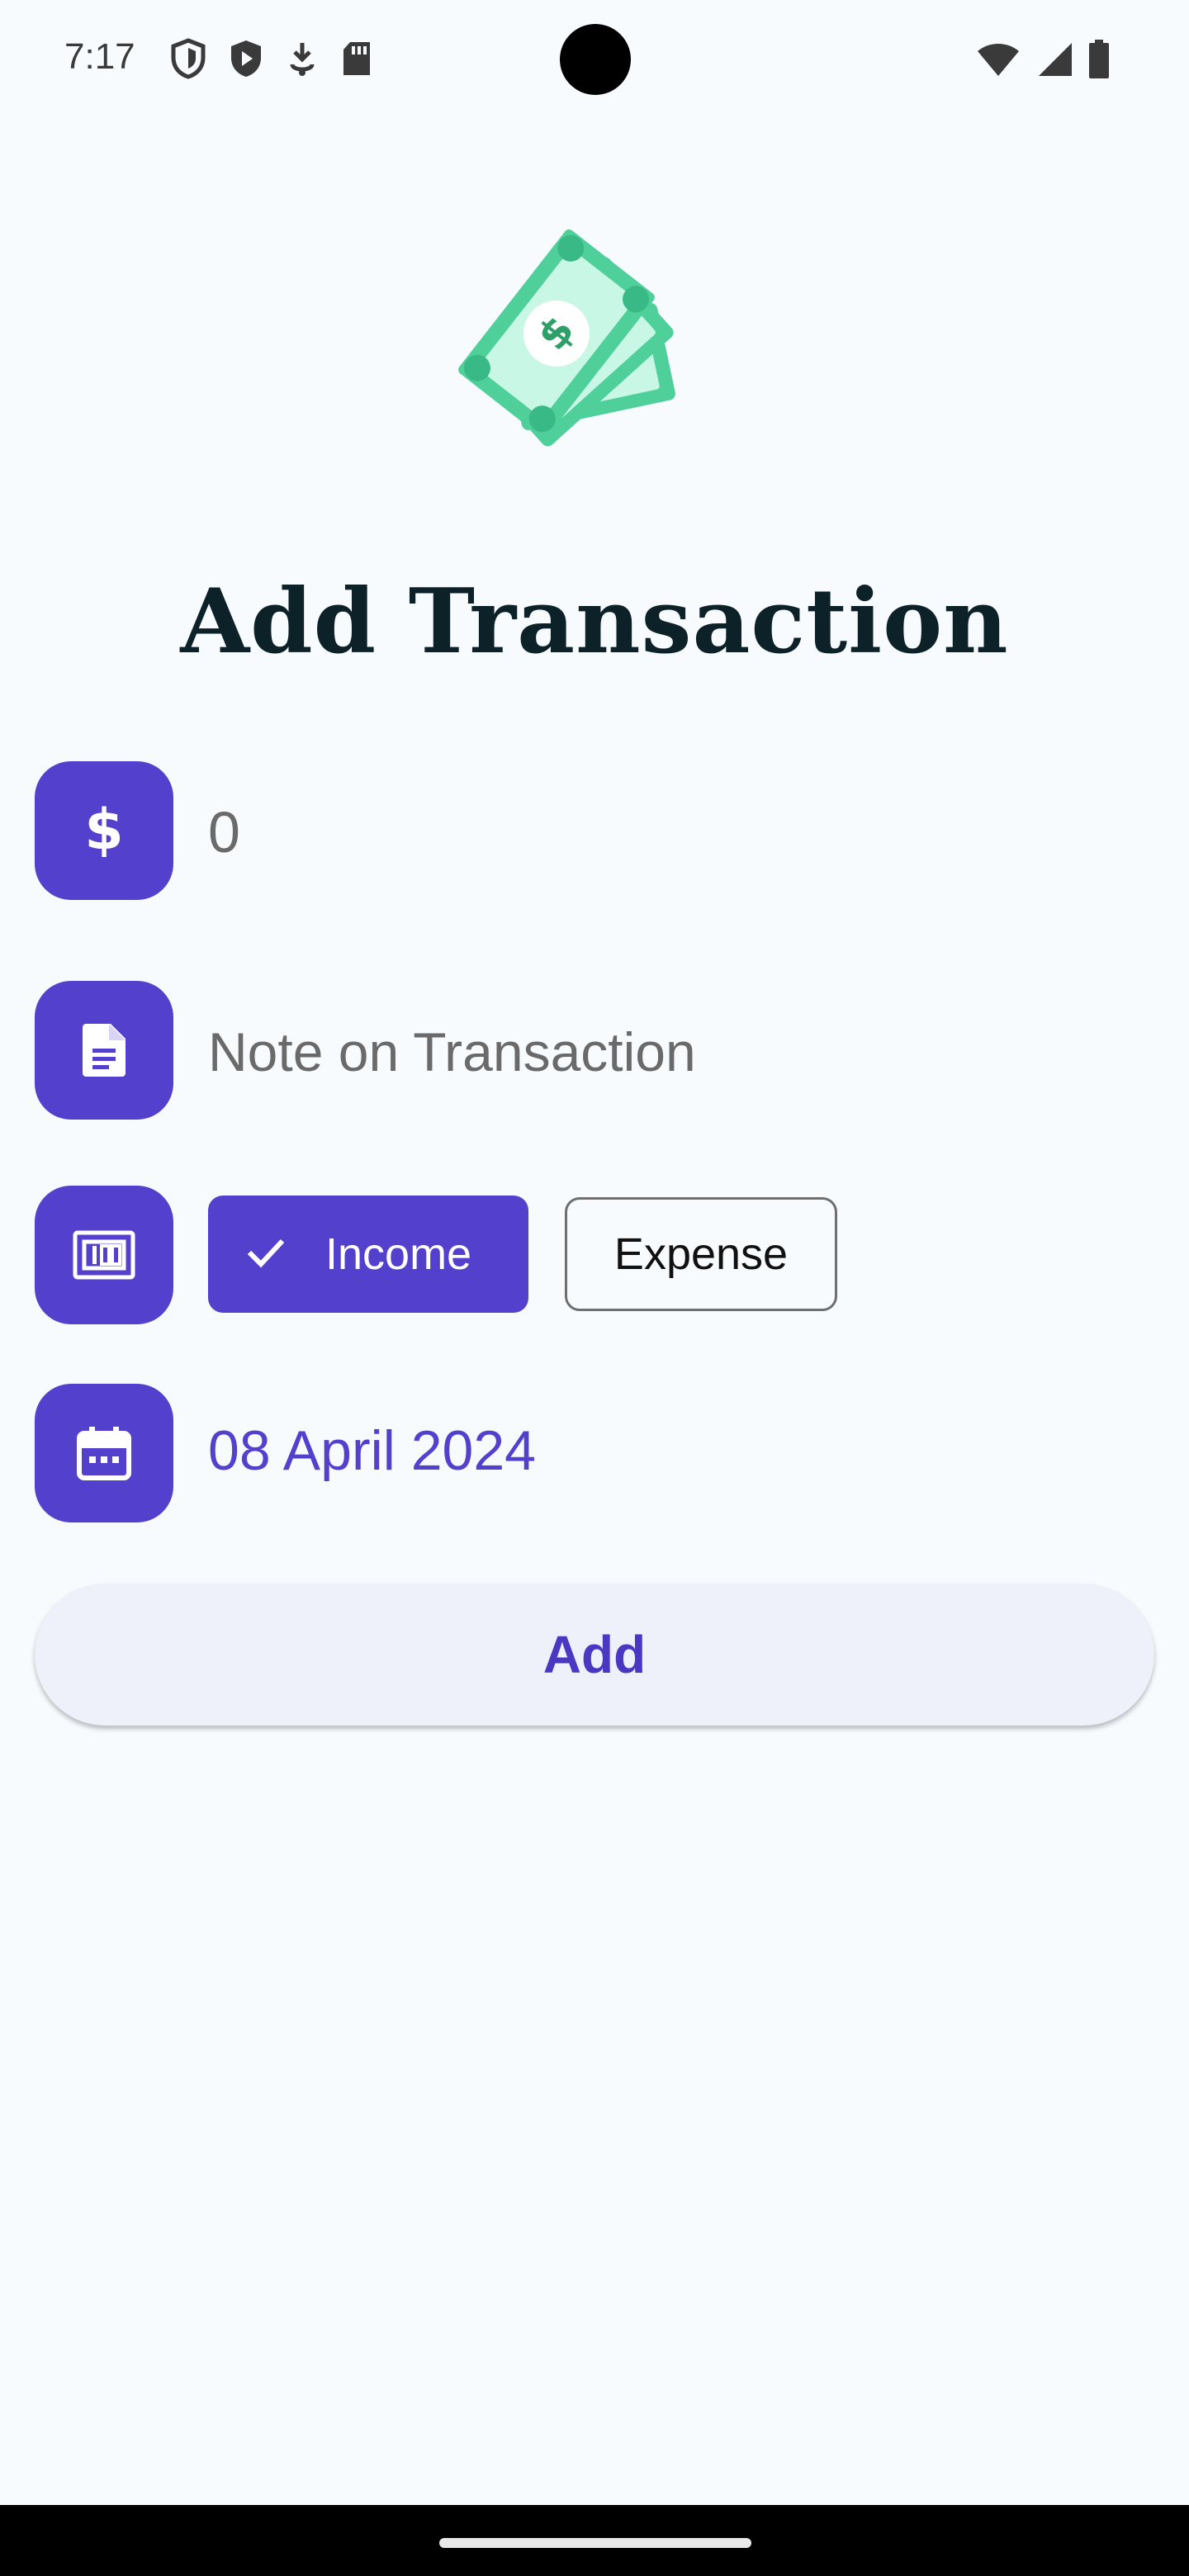 This screenshot has width=1189, height=2576. What do you see at coordinates (356, 59) in the screenshot?
I see `sd-card-icon` at bounding box center [356, 59].